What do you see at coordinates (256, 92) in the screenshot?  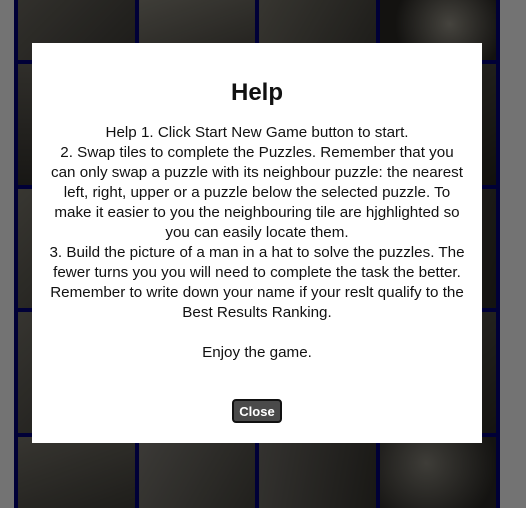 I see `dialog-title: Help` at bounding box center [256, 92].